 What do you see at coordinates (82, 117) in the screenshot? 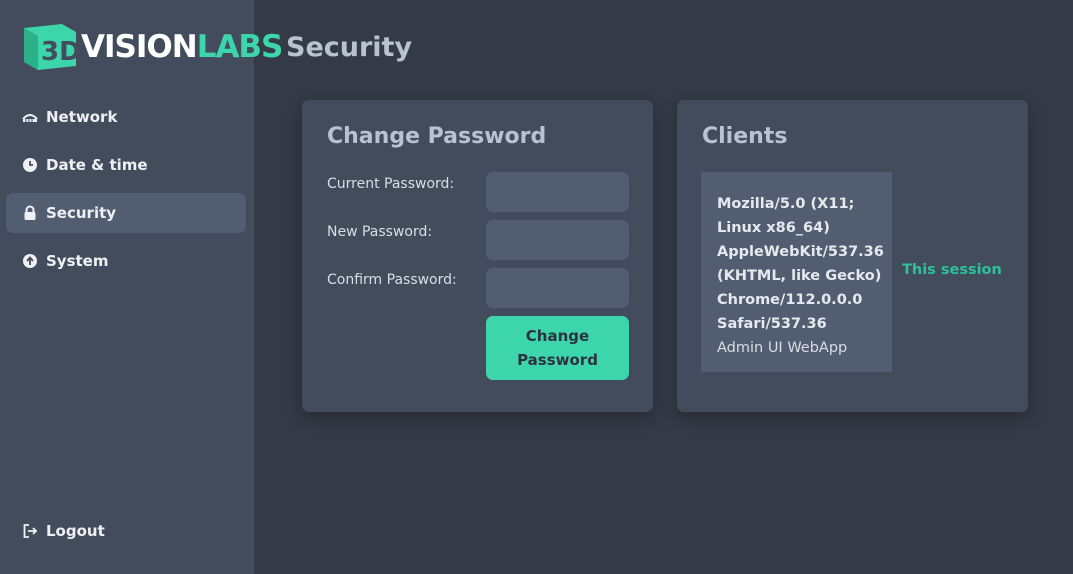
I see `sidebar-item-label: Network` at bounding box center [82, 117].